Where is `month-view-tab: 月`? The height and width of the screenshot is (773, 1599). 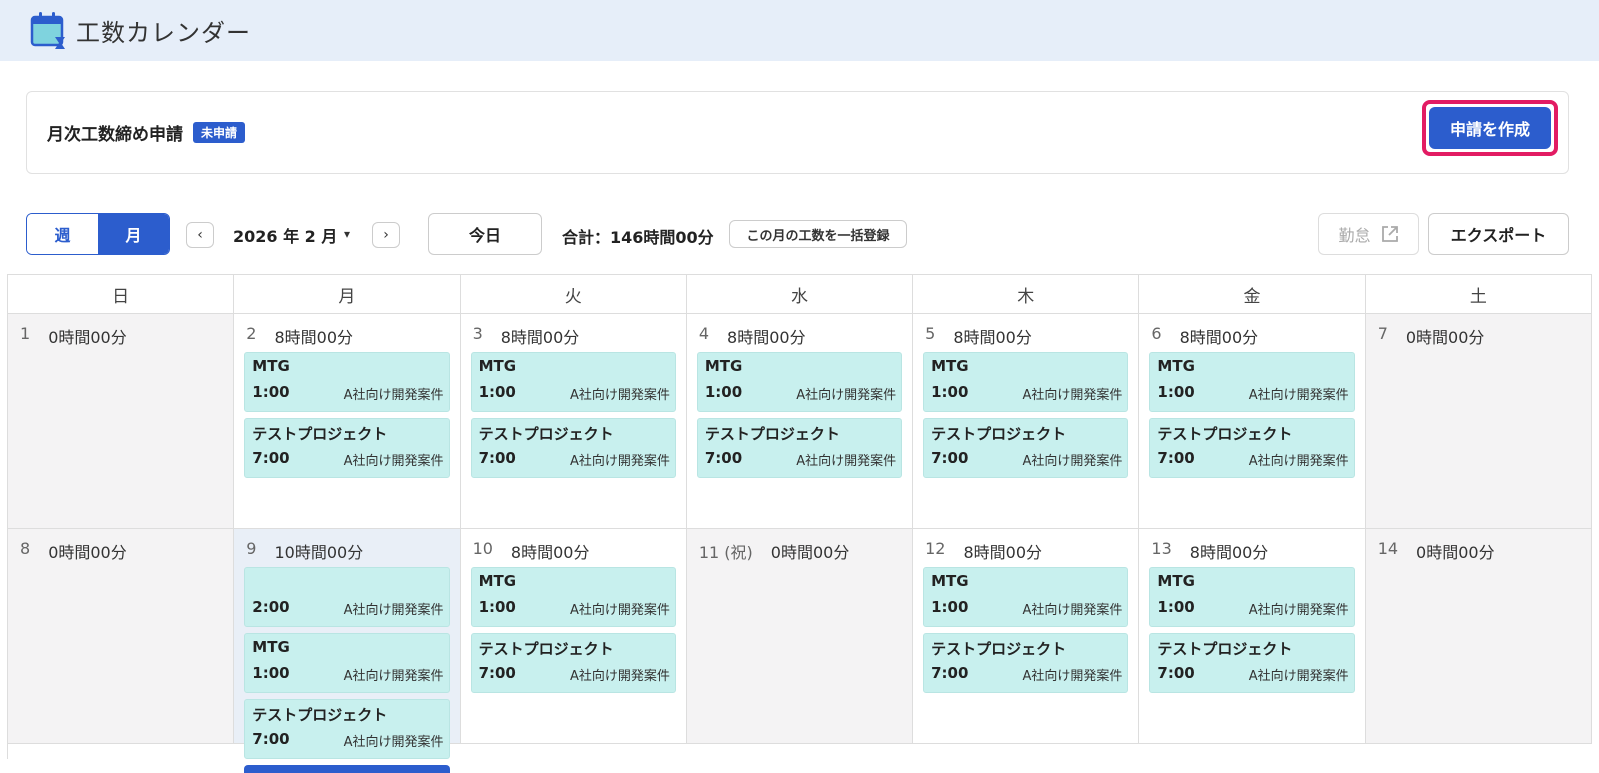 month-view-tab: 月 is located at coordinates (133, 234).